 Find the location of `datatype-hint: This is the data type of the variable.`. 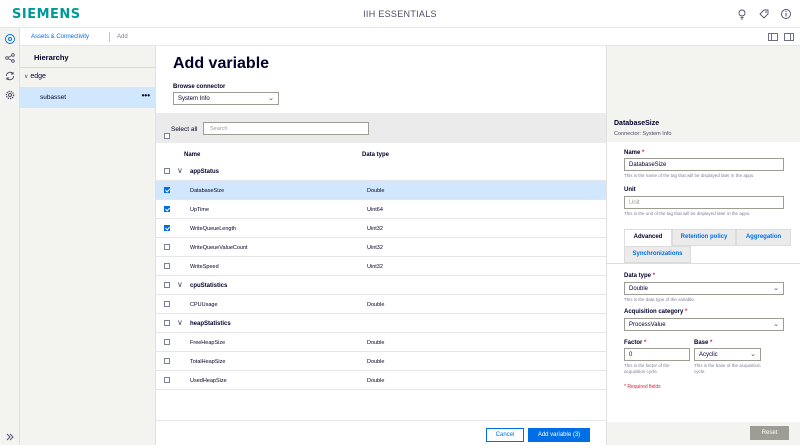

datatype-hint: This is the data type of the variable. is located at coordinates (660, 299).